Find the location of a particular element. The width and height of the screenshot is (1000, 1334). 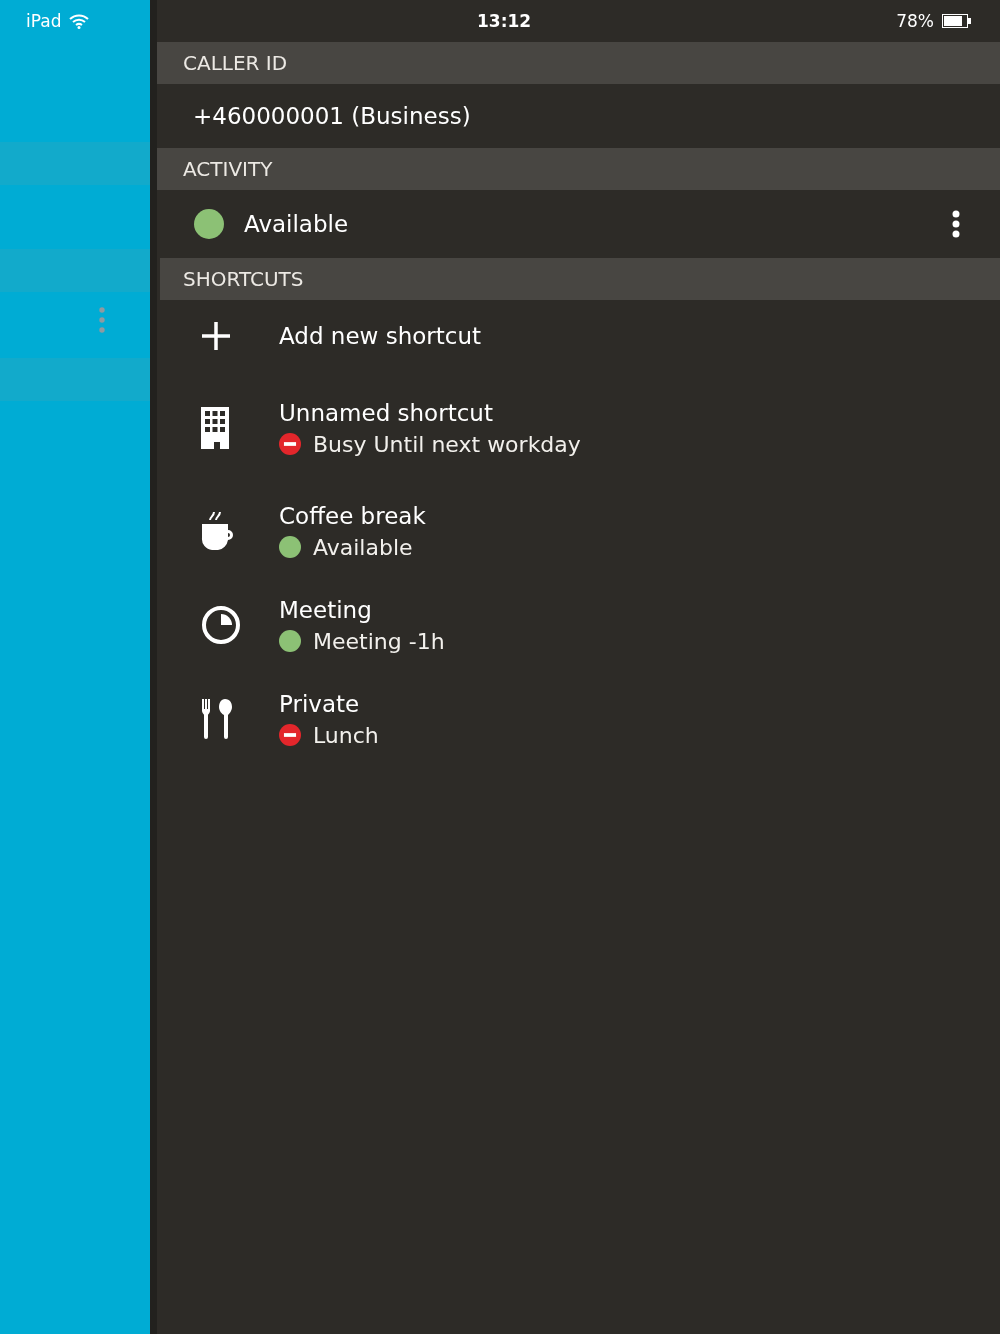

add-shortcut-link: Add new shortcut is located at coordinates (380, 336).